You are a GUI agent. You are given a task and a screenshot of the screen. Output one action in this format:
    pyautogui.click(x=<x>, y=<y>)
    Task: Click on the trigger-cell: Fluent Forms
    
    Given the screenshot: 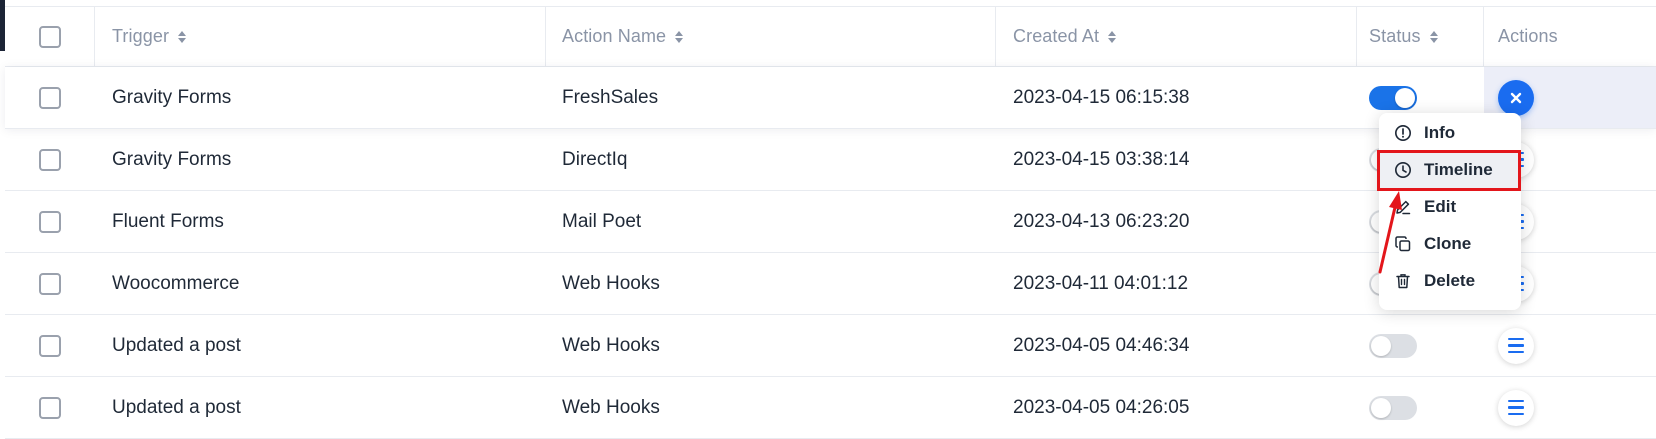 What is the action you would take?
    pyautogui.click(x=168, y=221)
    